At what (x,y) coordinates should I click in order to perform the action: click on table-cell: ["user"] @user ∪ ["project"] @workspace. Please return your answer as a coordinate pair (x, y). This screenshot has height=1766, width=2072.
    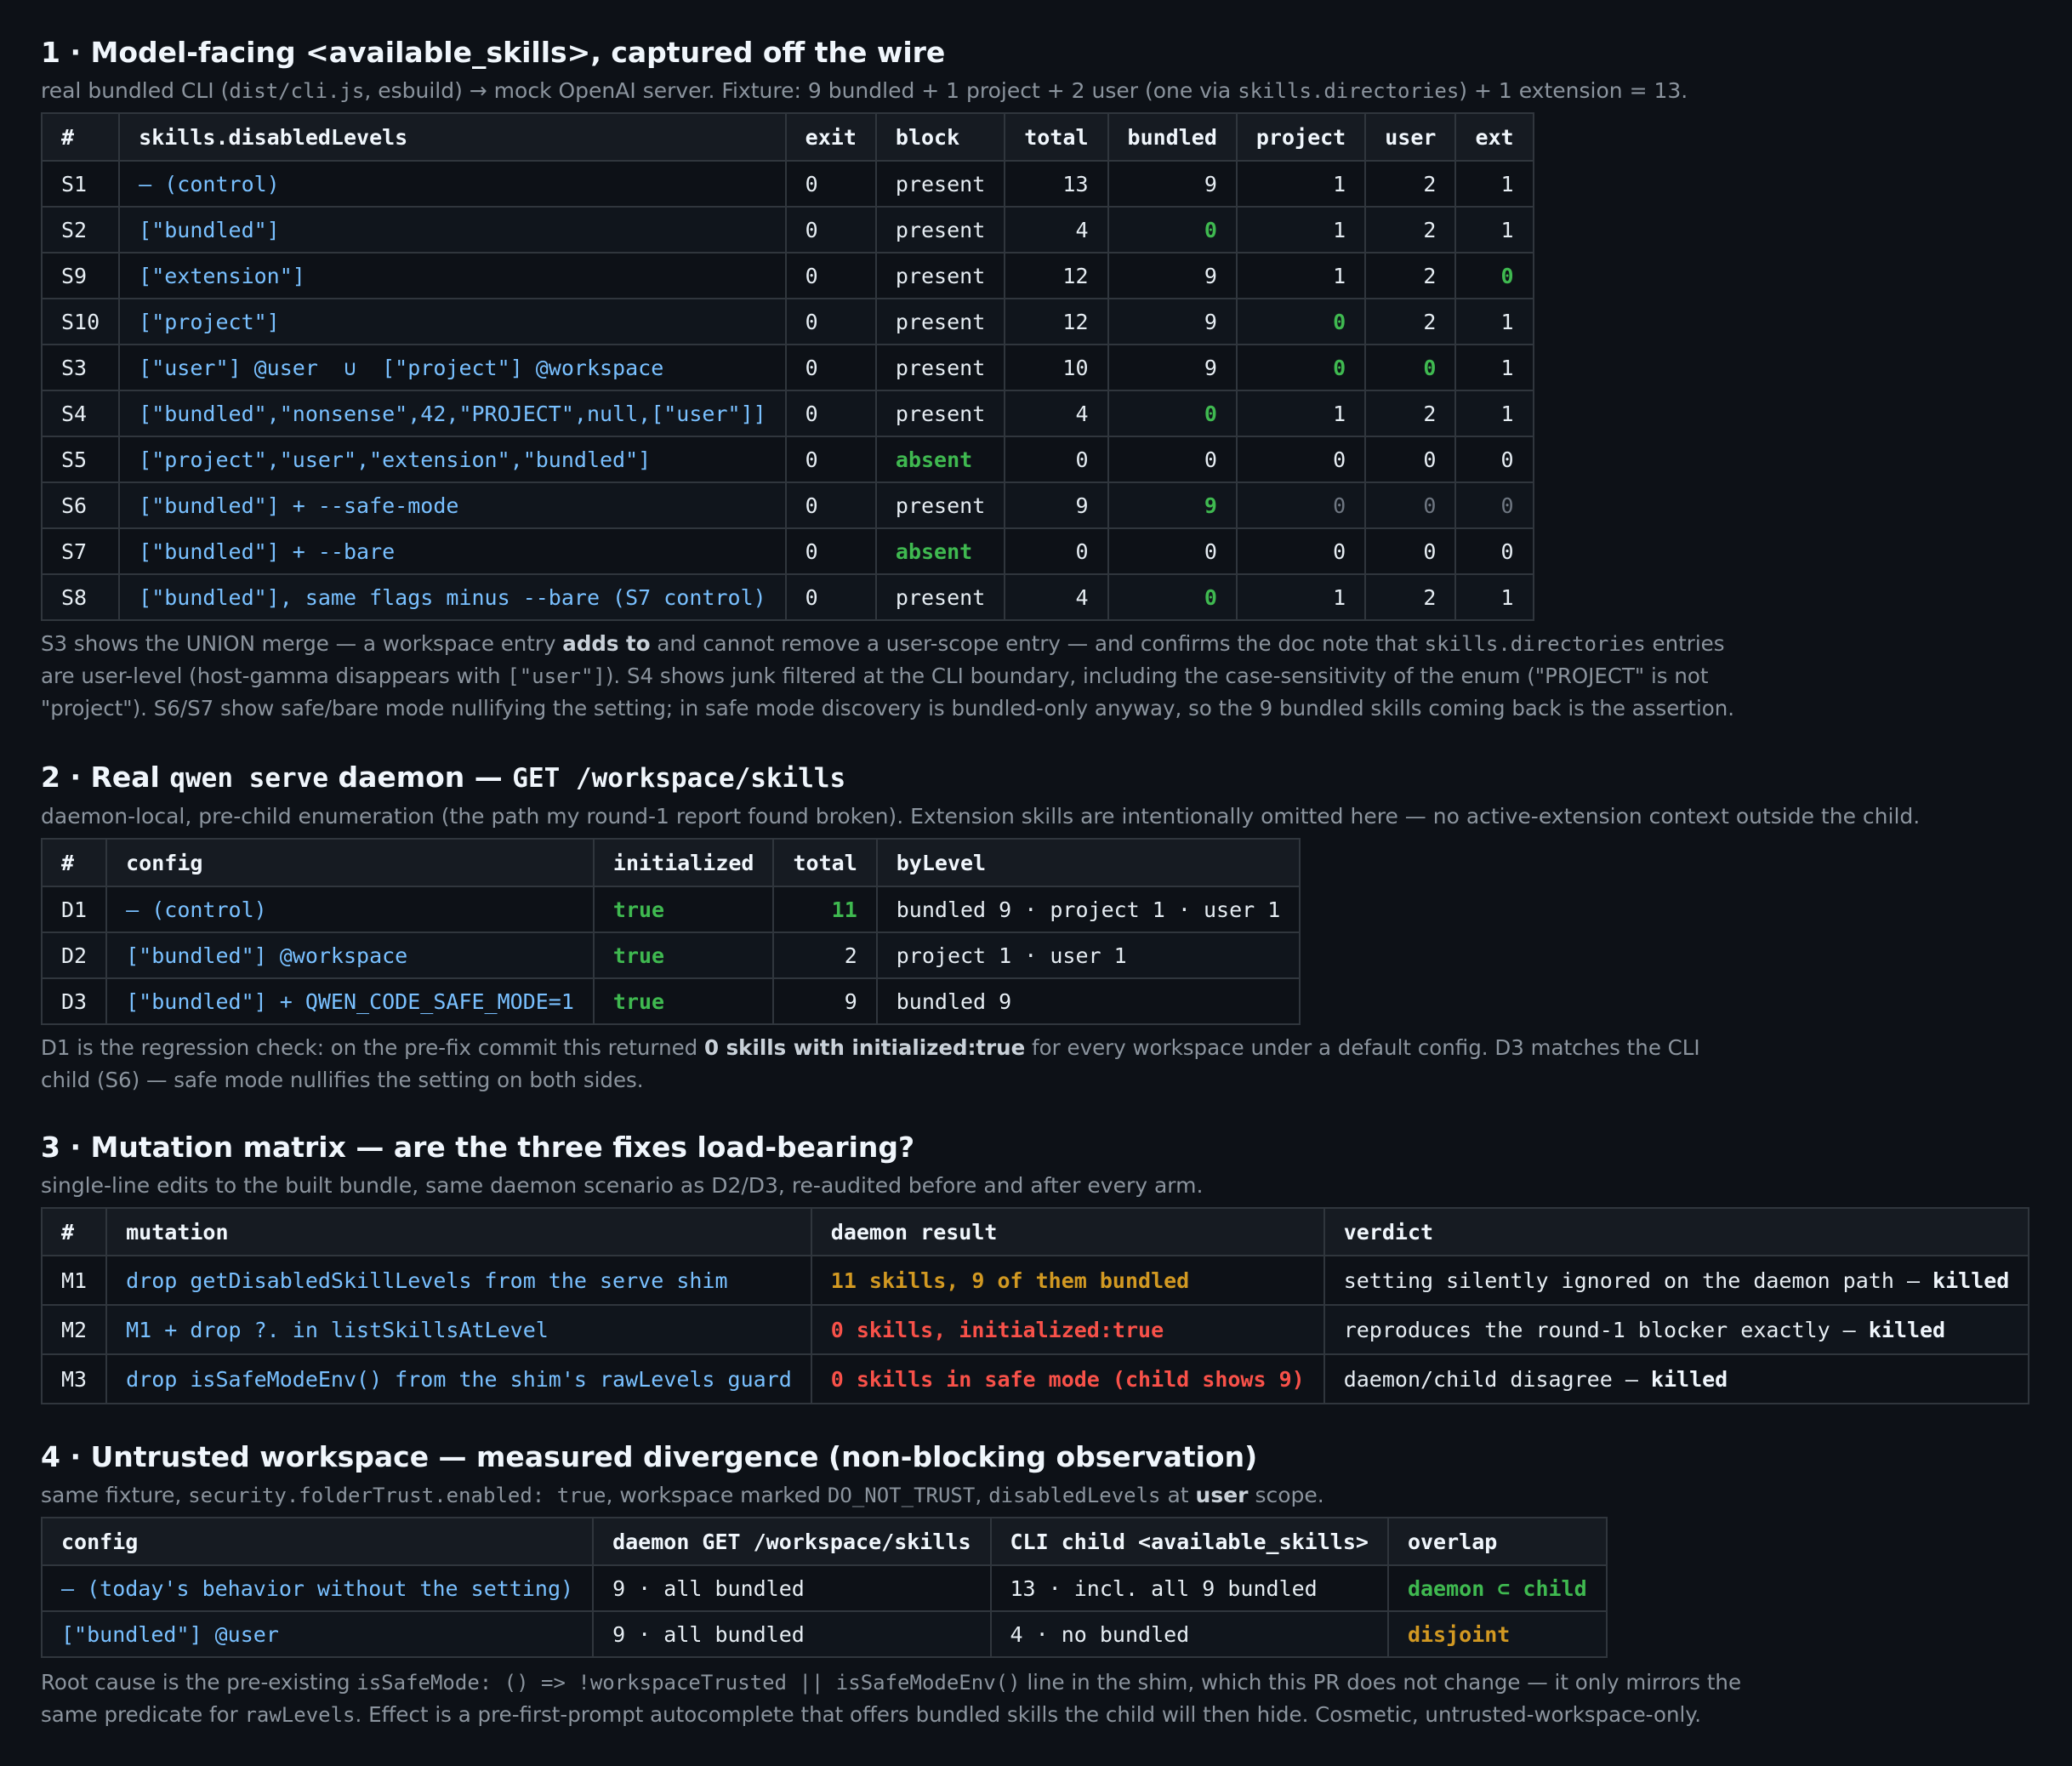
    Looking at the image, I should click on (452, 367).